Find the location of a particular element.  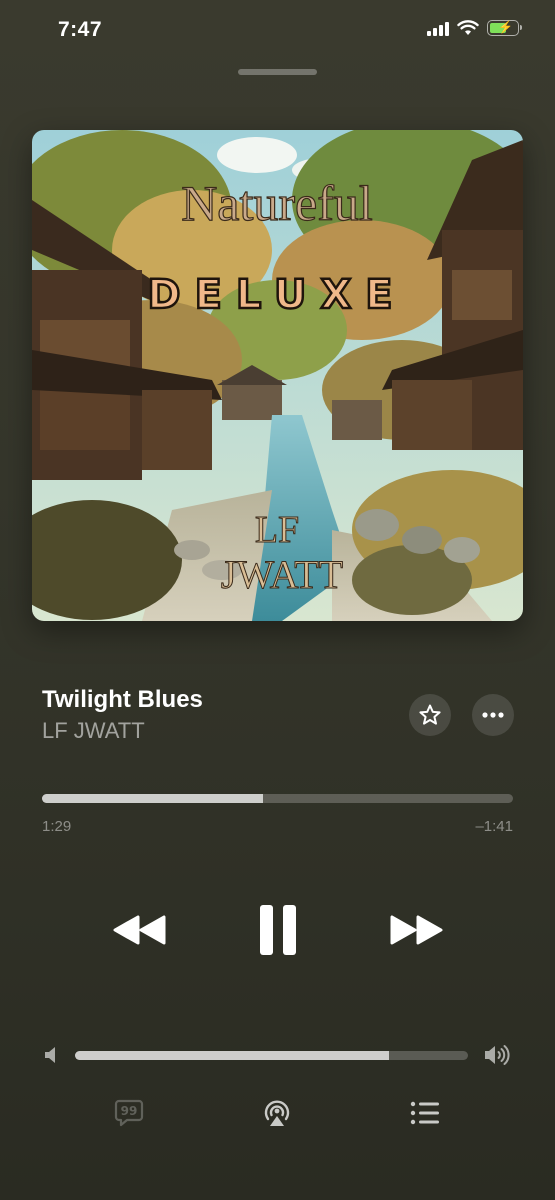

battery-charging-icon: ⚡ is located at coordinates (504, 28).